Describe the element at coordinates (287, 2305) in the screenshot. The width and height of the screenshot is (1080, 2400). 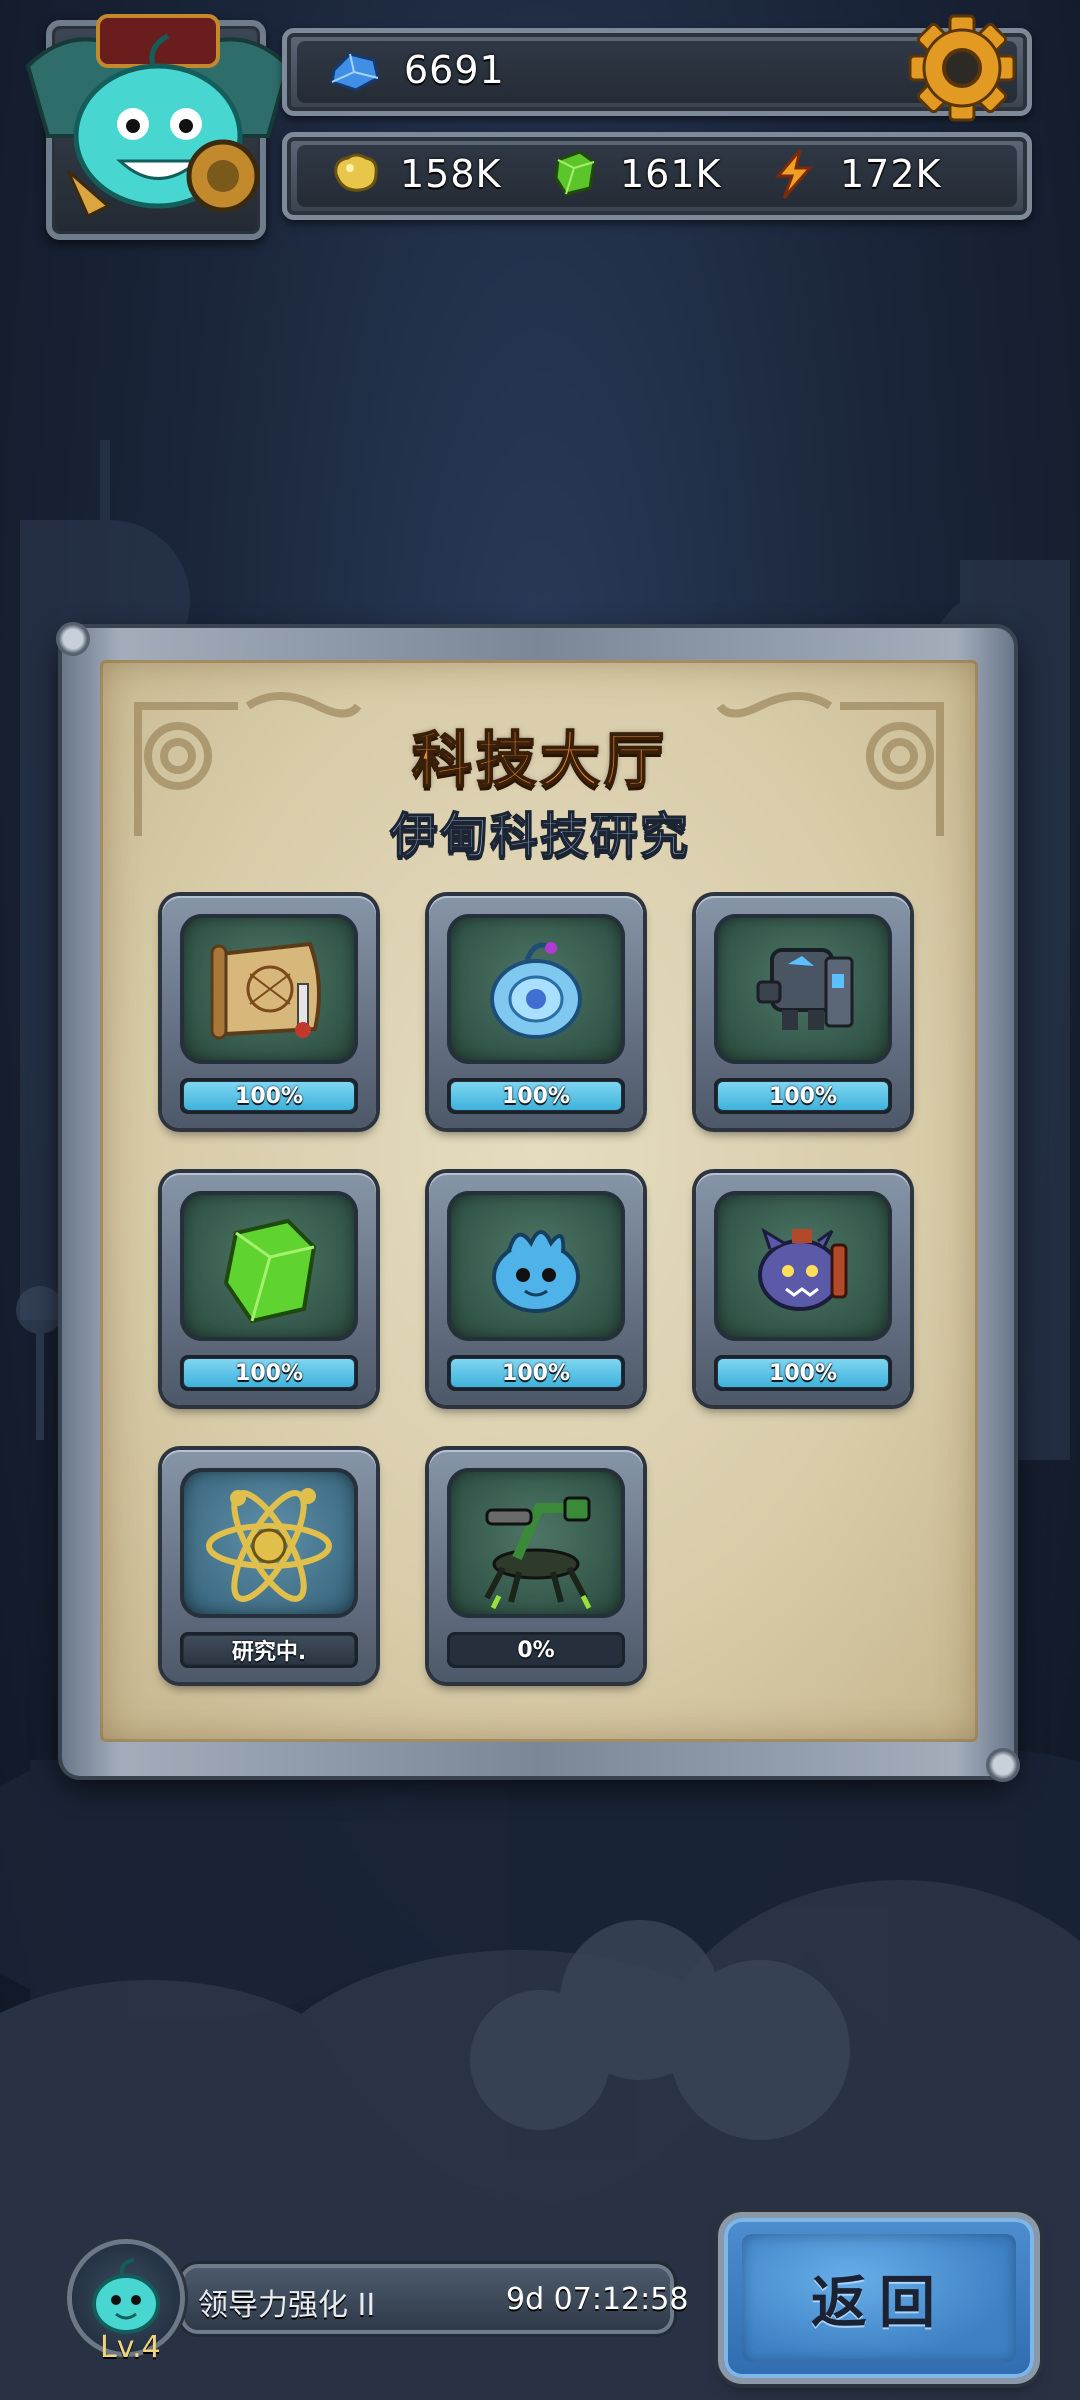
I see `research-task-name: 领导力强化 II` at that location.